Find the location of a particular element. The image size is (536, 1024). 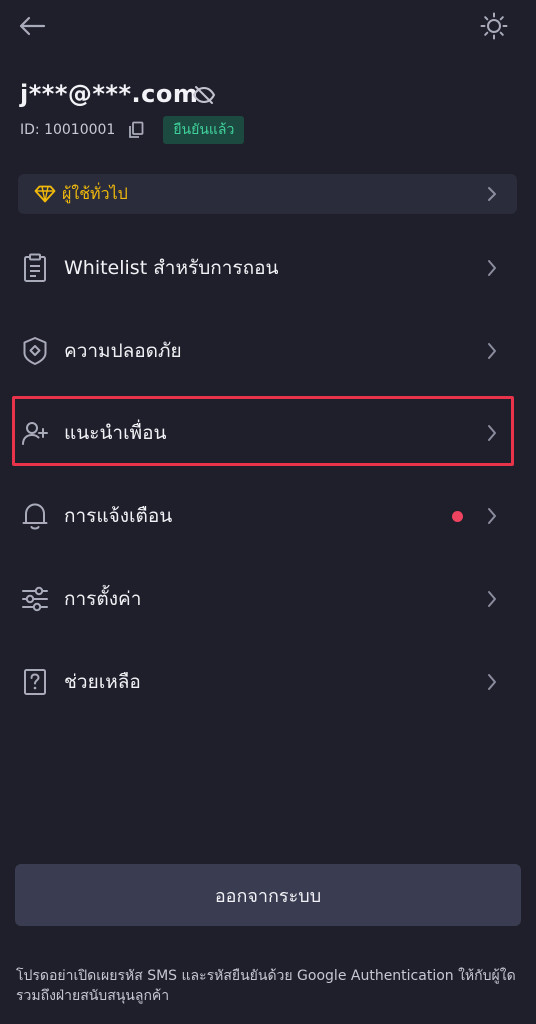

sun-icon is located at coordinates (494, 26).